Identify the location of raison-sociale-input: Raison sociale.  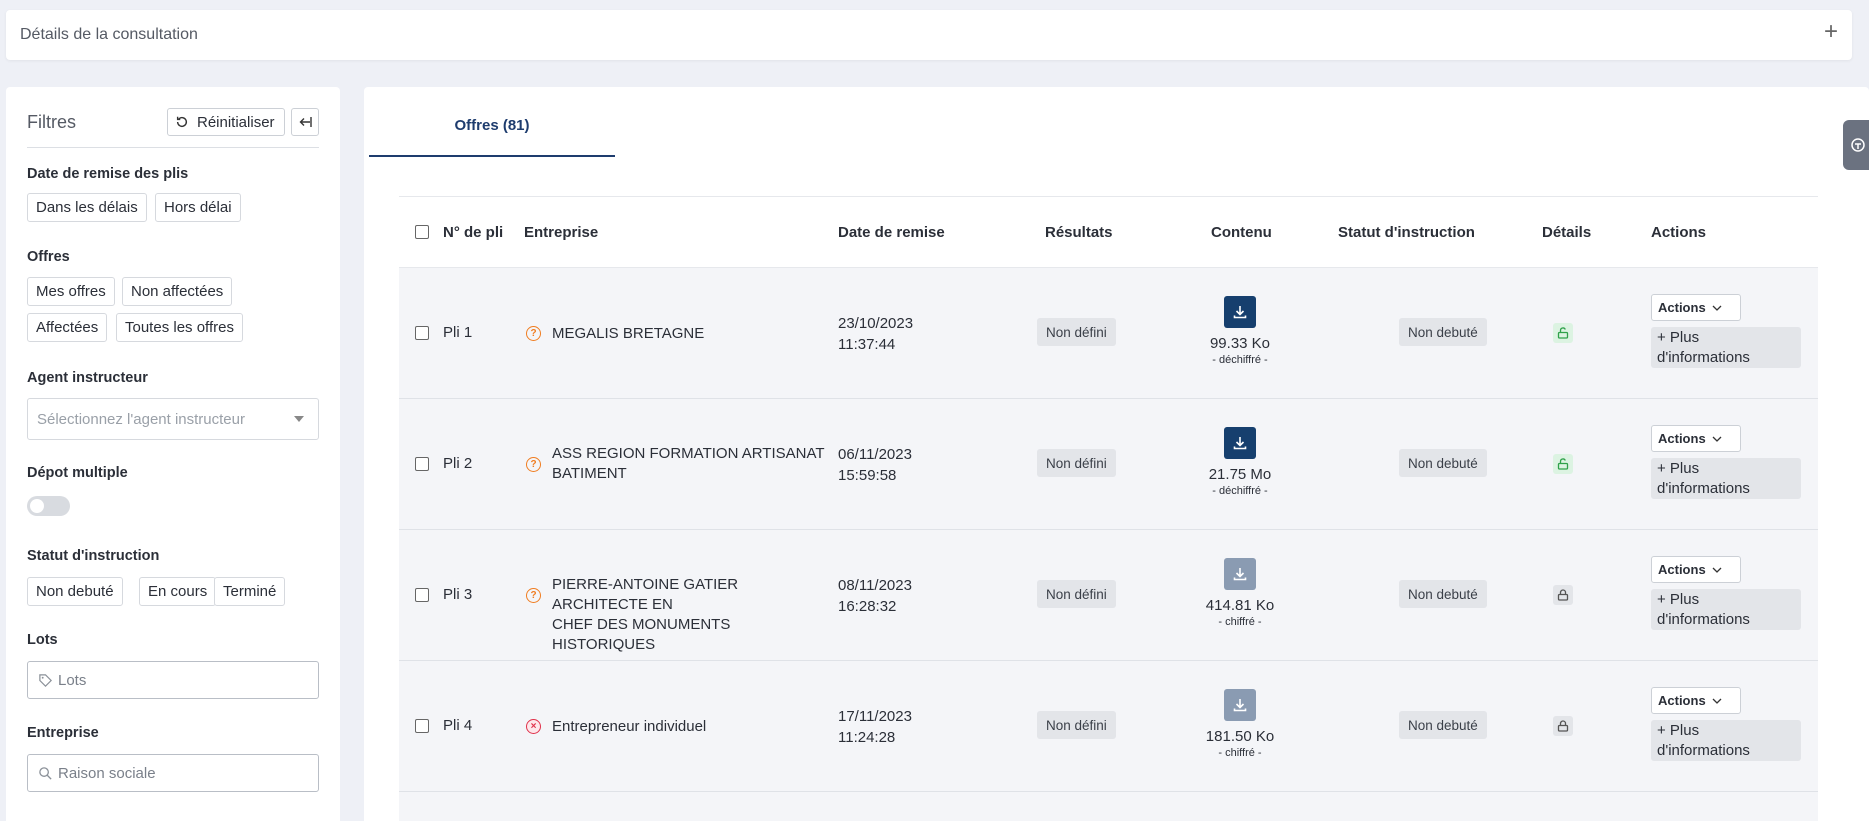
(173, 773).